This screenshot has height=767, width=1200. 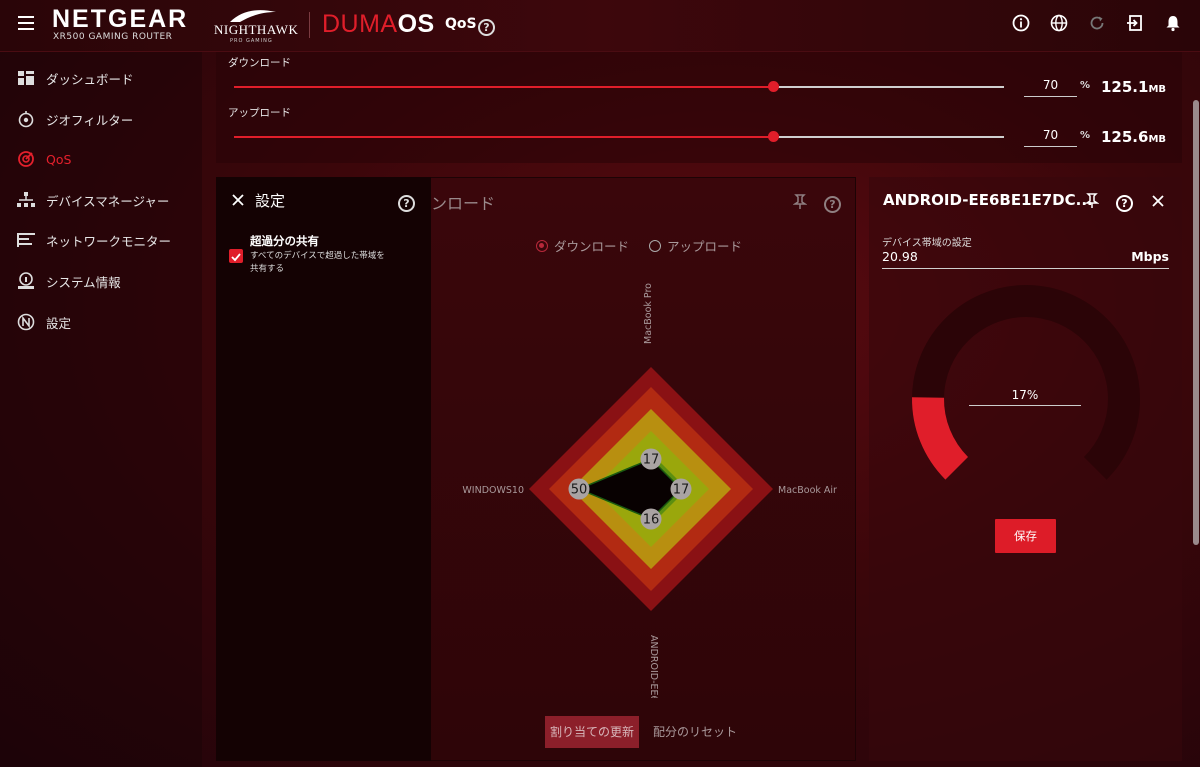 I want to click on sidebar-item-label: QoS, so click(x=59, y=159).